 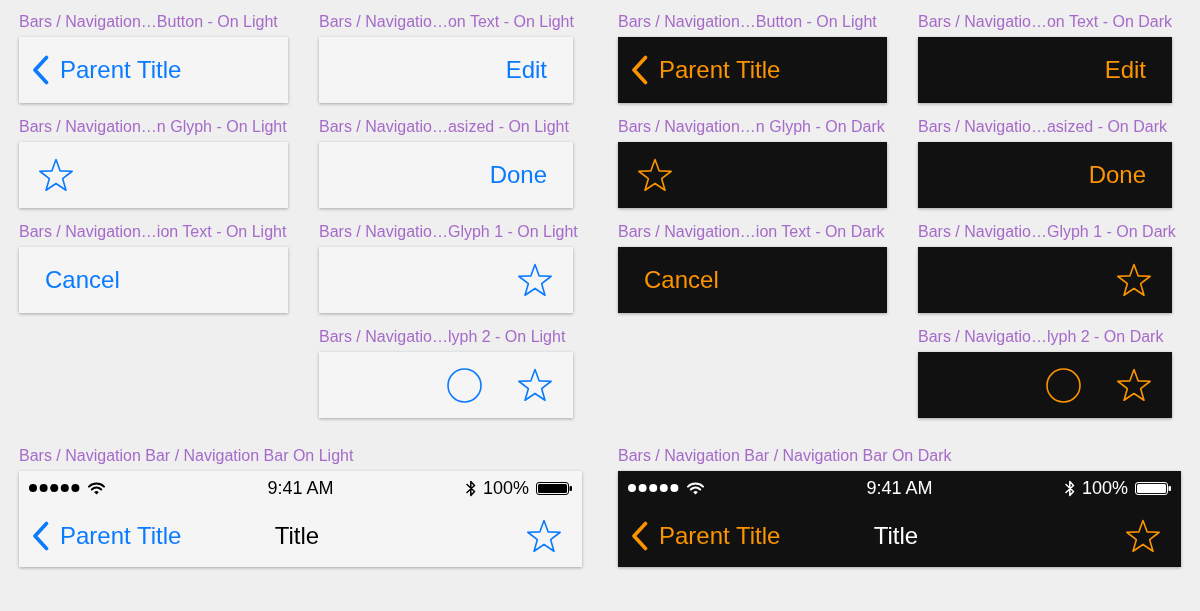 What do you see at coordinates (1041, 337) in the screenshot?
I see `component-label: Bars / Navigatio…lyph 2 - On Dark` at bounding box center [1041, 337].